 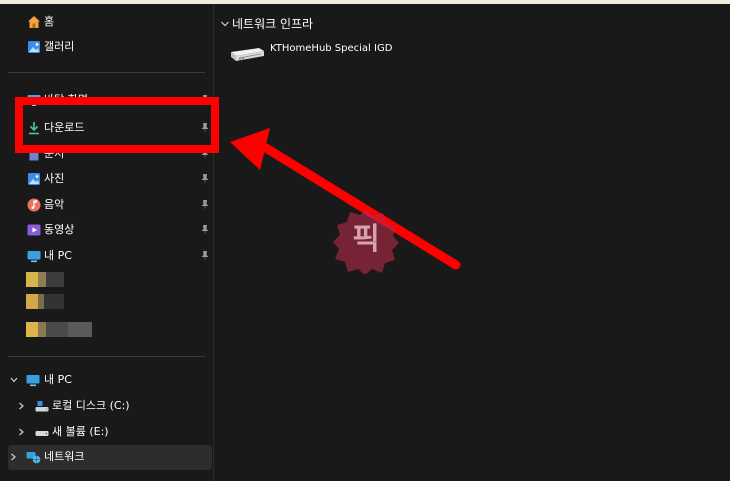 What do you see at coordinates (331, 48) in the screenshot?
I see `device-name: KTHomeHub Special IGD` at bounding box center [331, 48].